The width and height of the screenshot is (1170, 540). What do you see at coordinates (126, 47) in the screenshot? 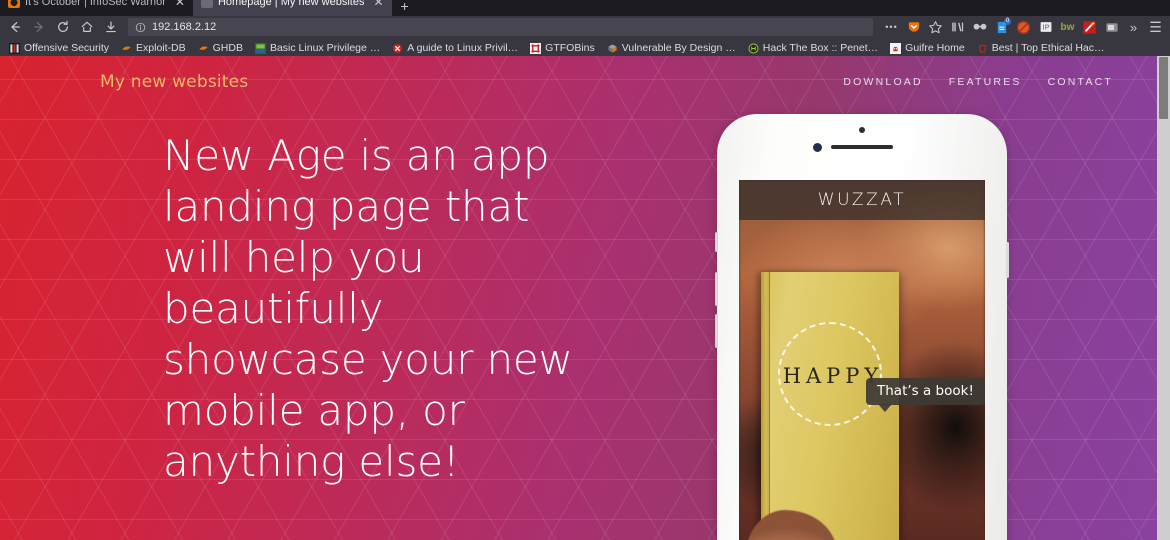
I see `exploit-db-icon` at bounding box center [126, 47].